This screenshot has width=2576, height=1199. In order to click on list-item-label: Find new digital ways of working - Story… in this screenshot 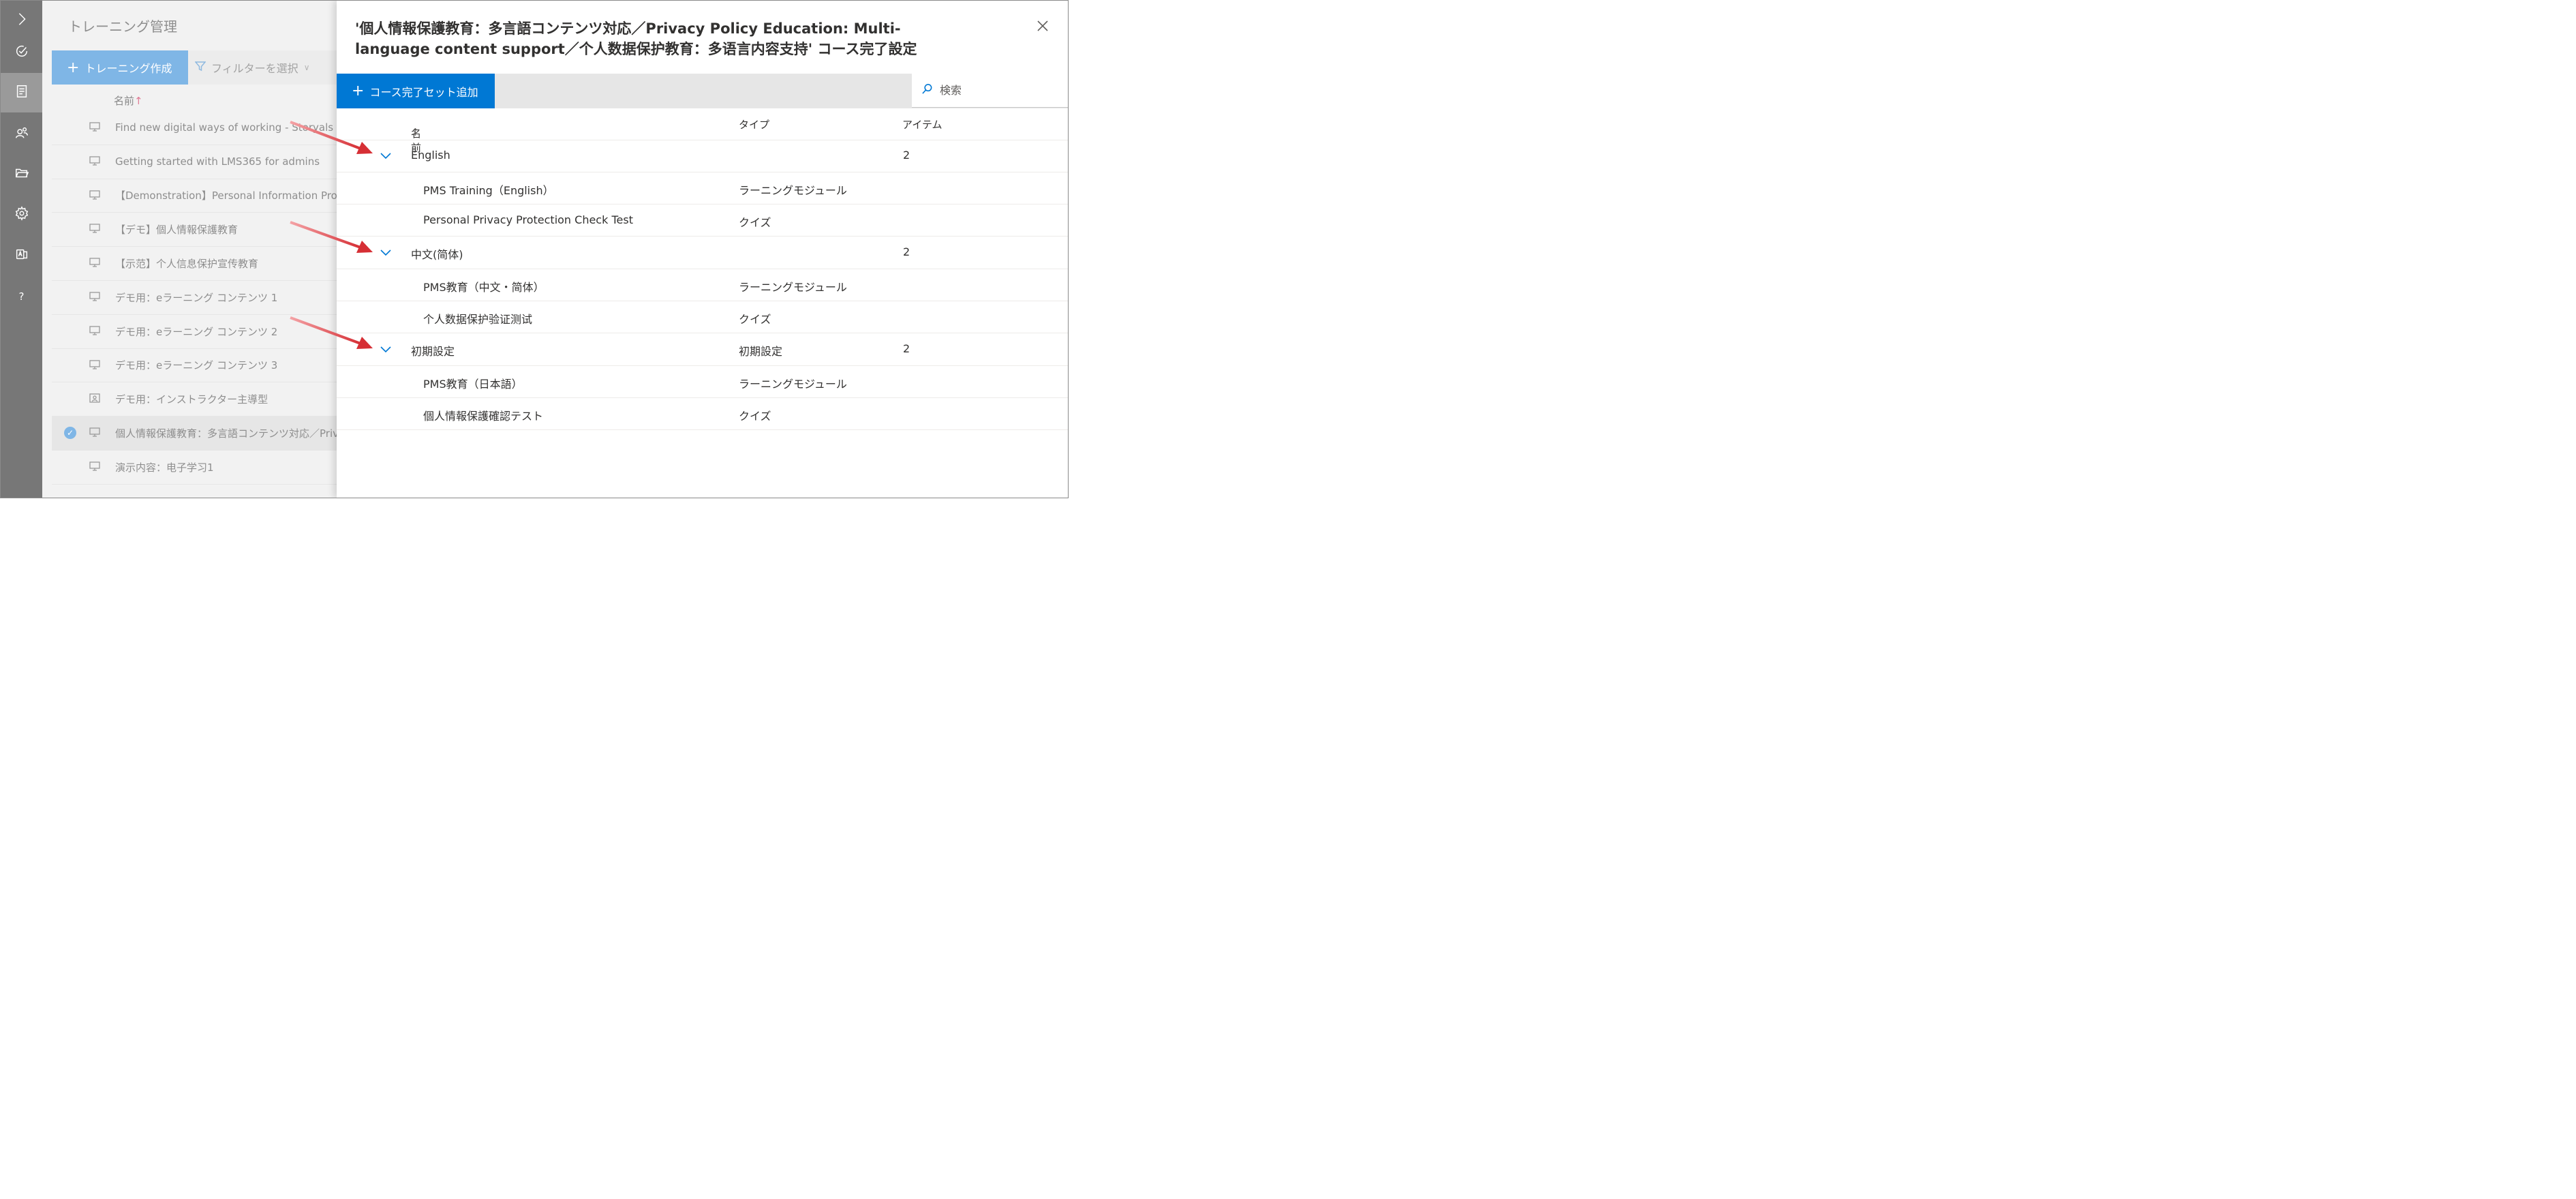, I will do `click(225, 128)`.